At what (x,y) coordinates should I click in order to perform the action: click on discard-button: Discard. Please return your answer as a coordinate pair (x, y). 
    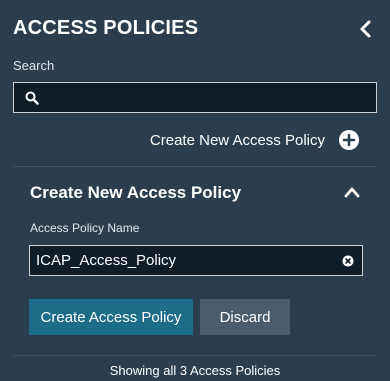
    Looking at the image, I should click on (245, 317).